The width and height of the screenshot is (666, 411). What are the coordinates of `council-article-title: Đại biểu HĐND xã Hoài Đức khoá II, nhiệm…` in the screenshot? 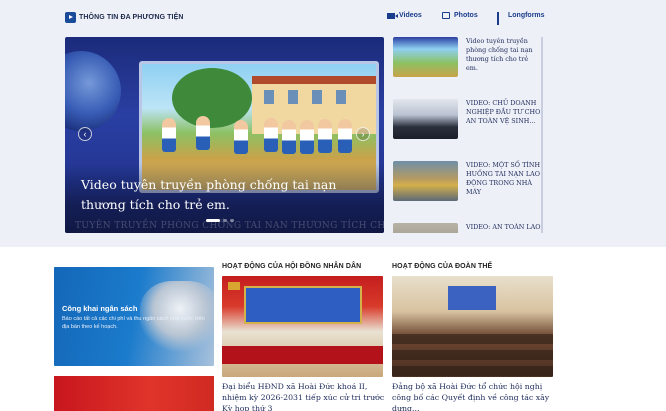 It's located at (303, 396).